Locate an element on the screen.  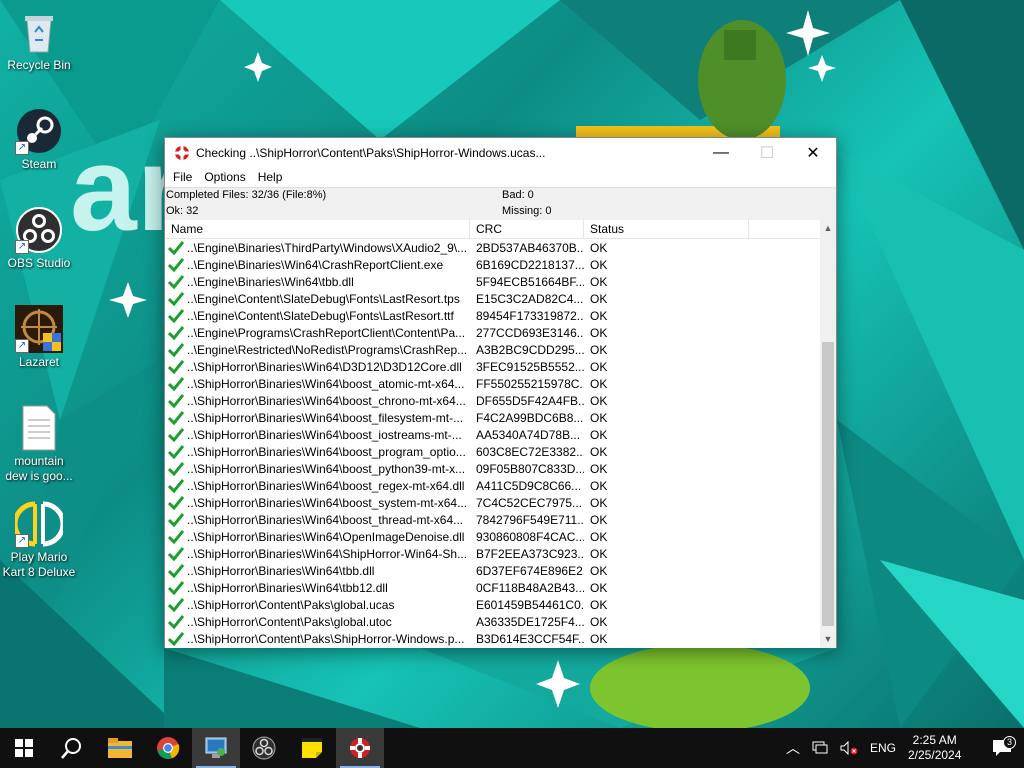
show-hidden-icons-button: ︿ is located at coordinates (793, 748).